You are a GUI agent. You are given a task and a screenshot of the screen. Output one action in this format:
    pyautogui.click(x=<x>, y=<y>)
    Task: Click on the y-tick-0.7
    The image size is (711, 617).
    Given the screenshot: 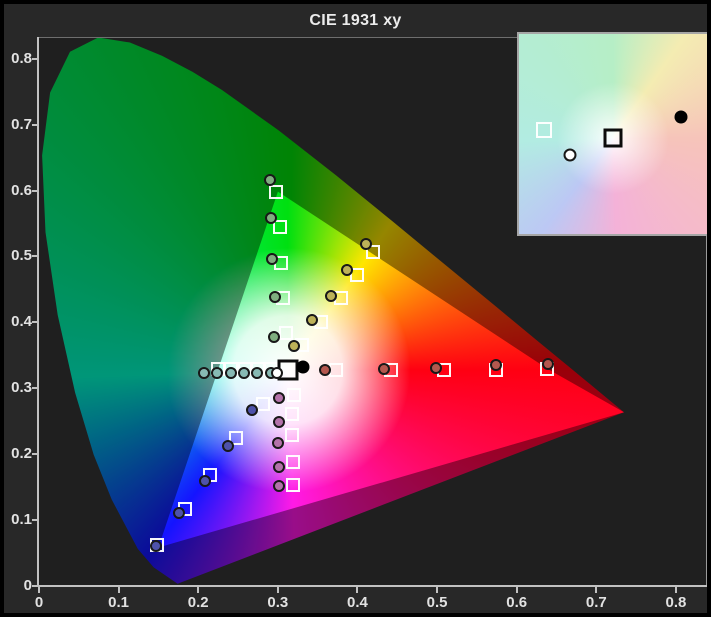 What is the action you would take?
    pyautogui.click(x=35, y=124)
    